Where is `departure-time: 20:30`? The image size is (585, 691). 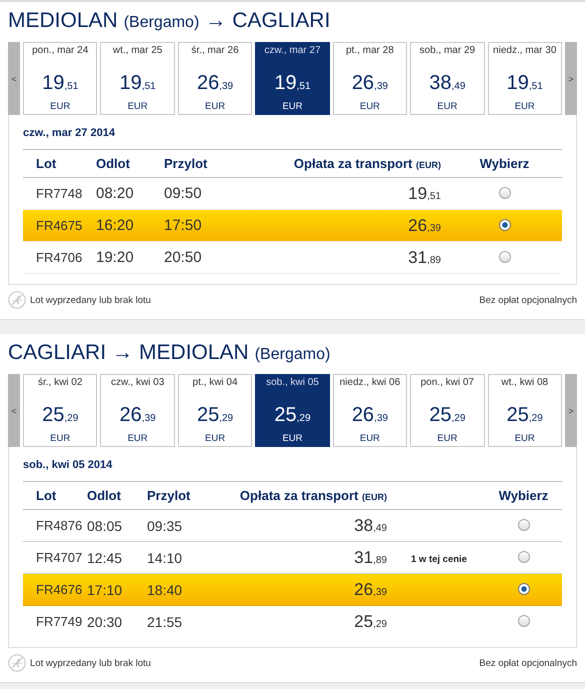 departure-time: 20:30 is located at coordinates (105, 622).